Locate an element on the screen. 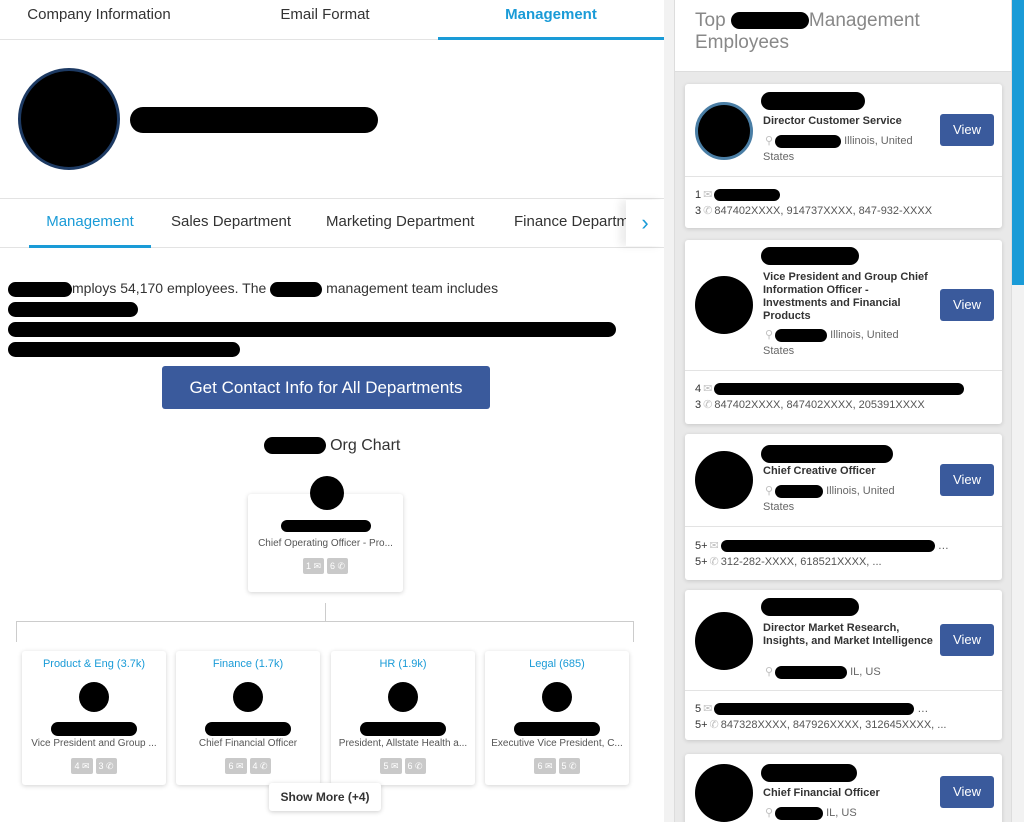 The image size is (1024, 822). email-row: 4 ✉ is located at coordinates (845, 389).